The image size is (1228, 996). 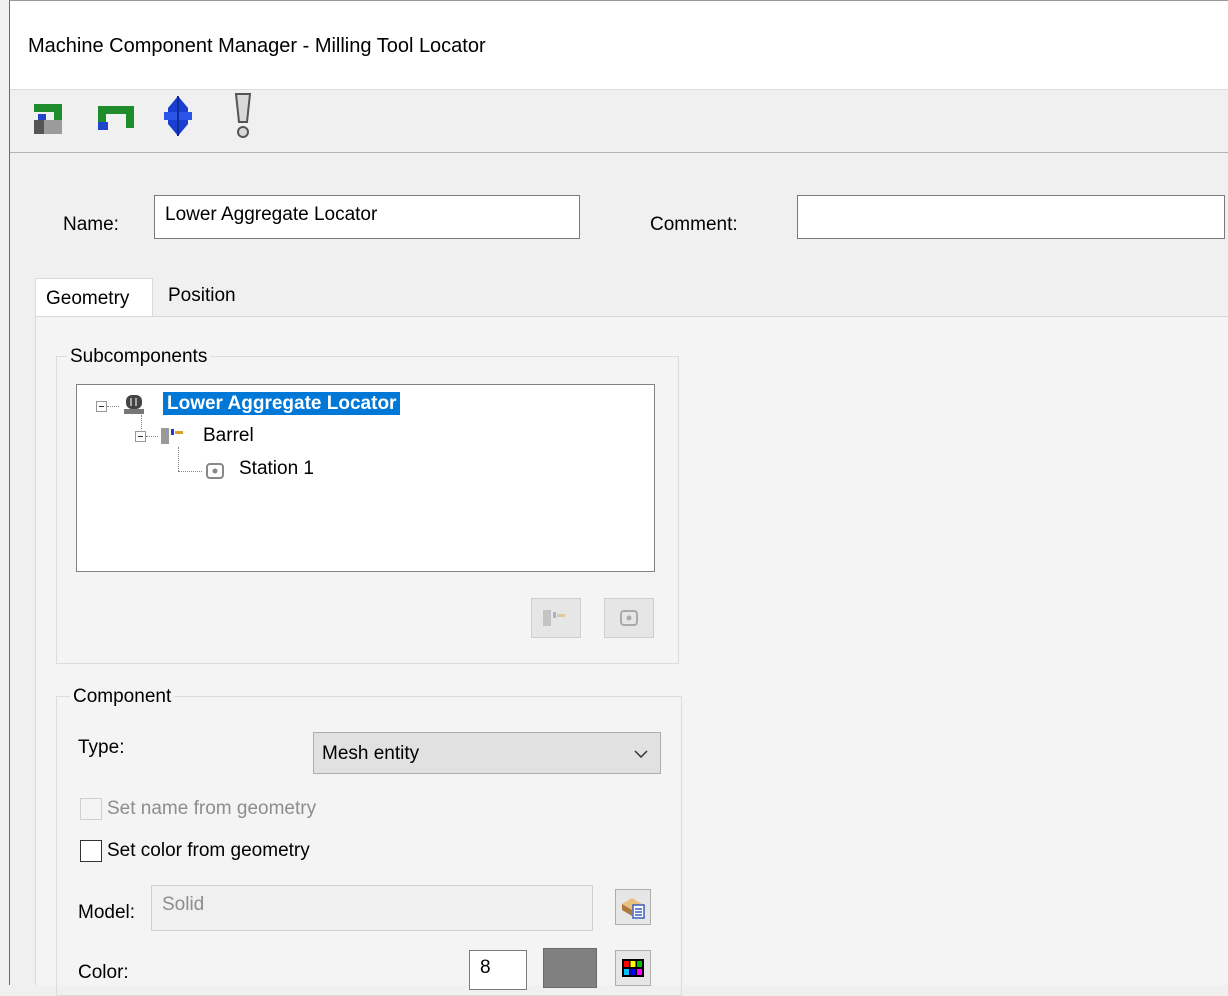 I want to click on color-swatch, so click(x=570, y=968).